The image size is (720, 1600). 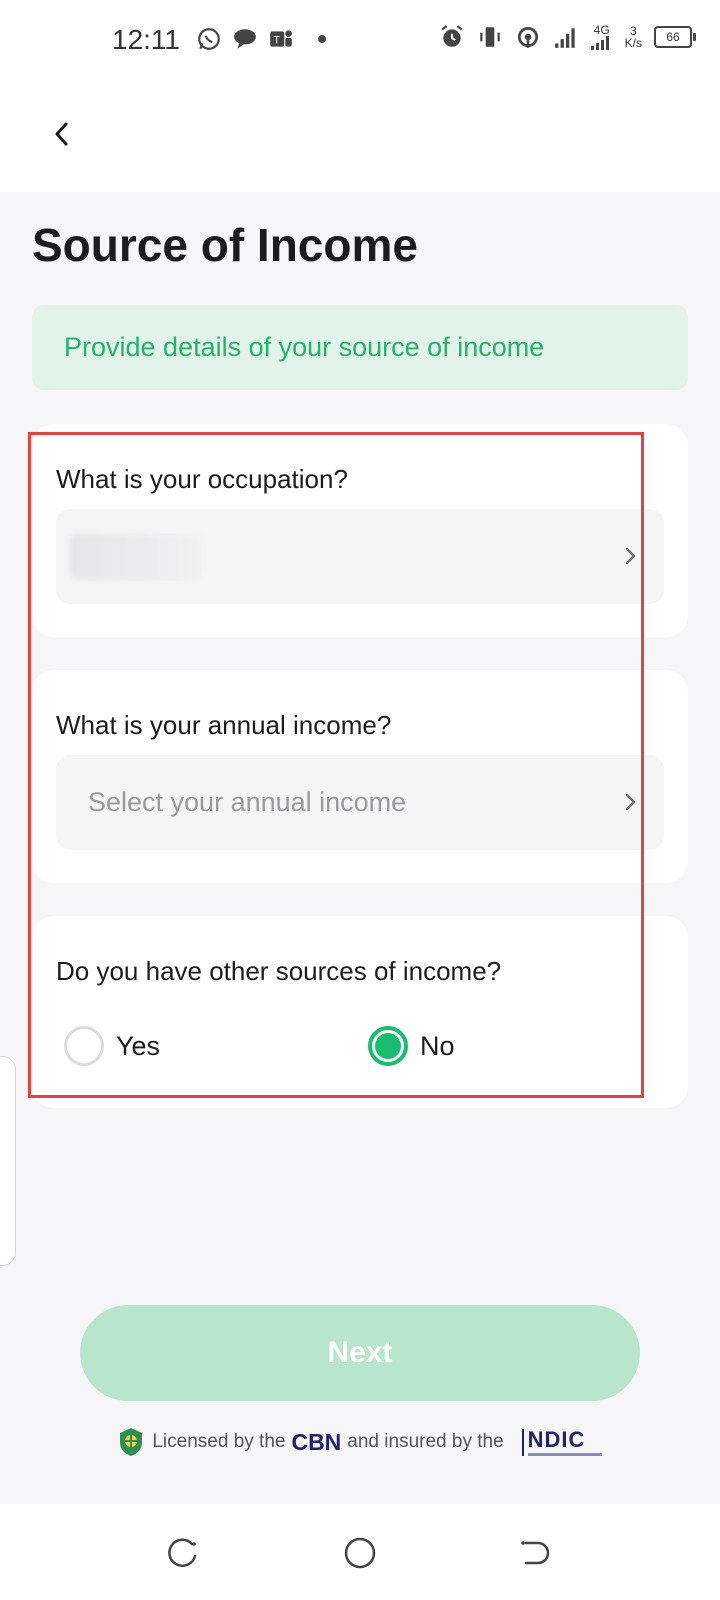 What do you see at coordinates (225, 245) in the screenshot?
I see `page-title: Source of Income` at bounding box center [225, 245].